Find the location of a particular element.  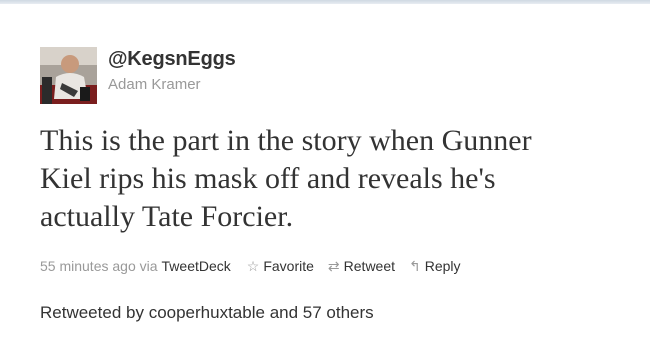

retweeter-link: cooperhuxtable is located at coordinates (207, 312).